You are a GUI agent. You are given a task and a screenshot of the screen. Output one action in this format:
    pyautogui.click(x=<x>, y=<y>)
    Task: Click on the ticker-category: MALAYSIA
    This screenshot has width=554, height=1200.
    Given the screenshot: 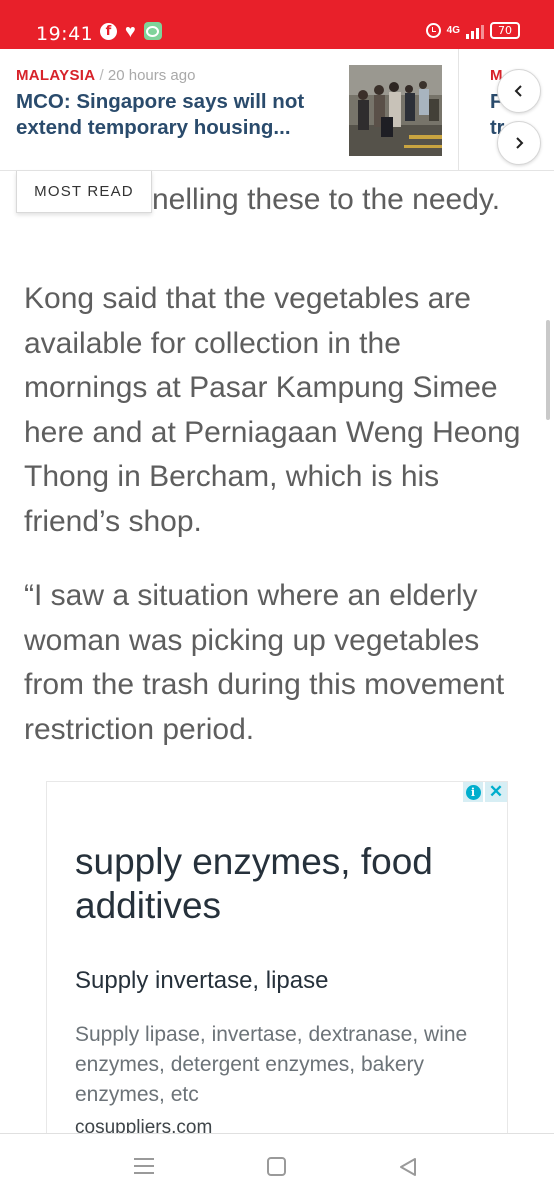 What is the action you would take?
    pyautogui.click(x=55, y=75)
    